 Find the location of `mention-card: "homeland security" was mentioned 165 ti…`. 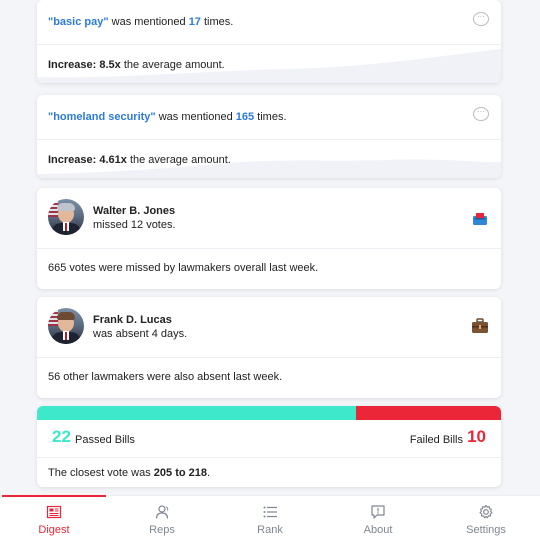

mention-card: "homeland security" was mentioned 165 ti… is located at coordinates (269, 136).